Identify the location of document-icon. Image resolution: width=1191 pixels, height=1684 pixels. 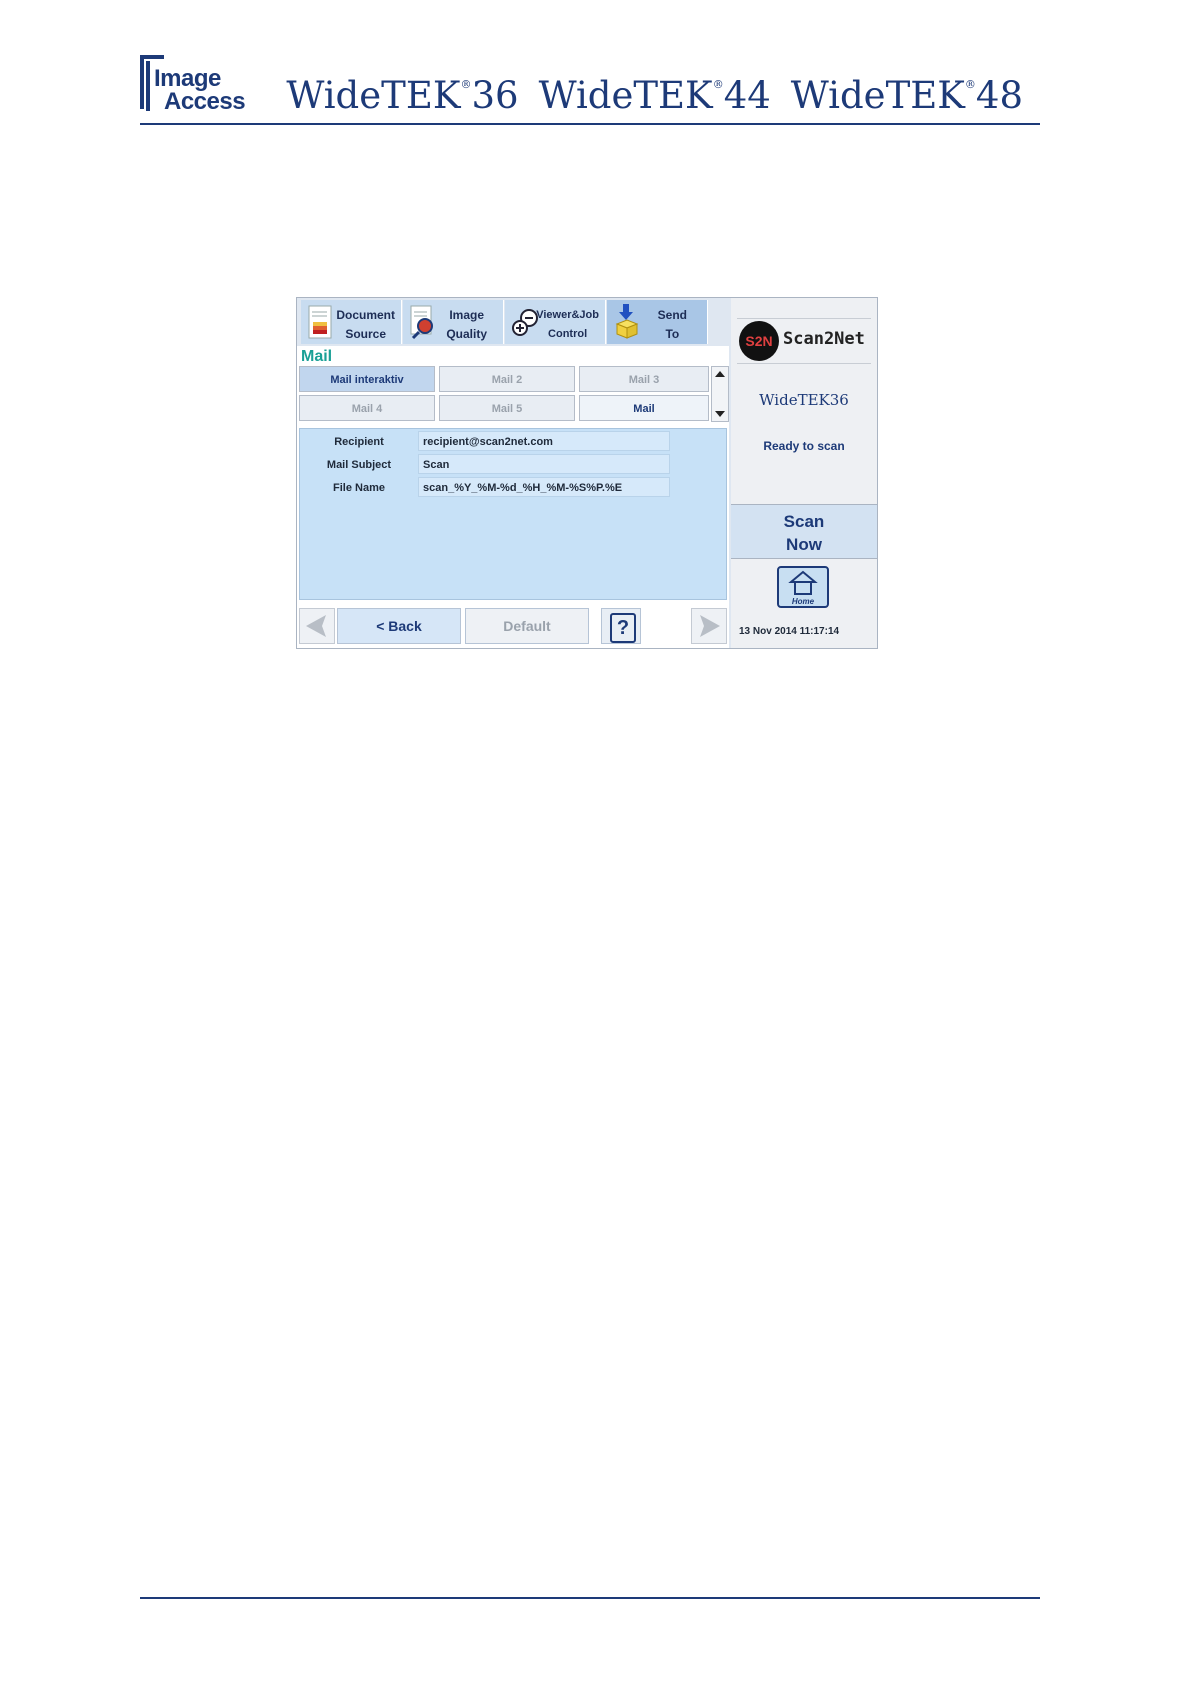
(320, 322).